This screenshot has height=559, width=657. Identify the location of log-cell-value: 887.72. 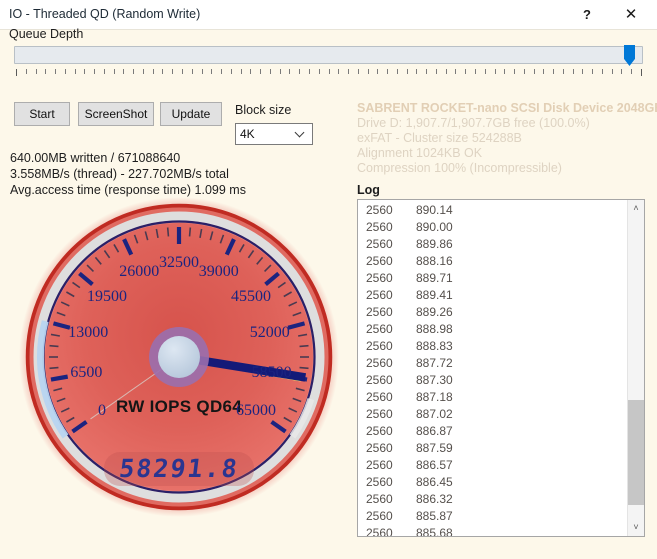
(434, 363).